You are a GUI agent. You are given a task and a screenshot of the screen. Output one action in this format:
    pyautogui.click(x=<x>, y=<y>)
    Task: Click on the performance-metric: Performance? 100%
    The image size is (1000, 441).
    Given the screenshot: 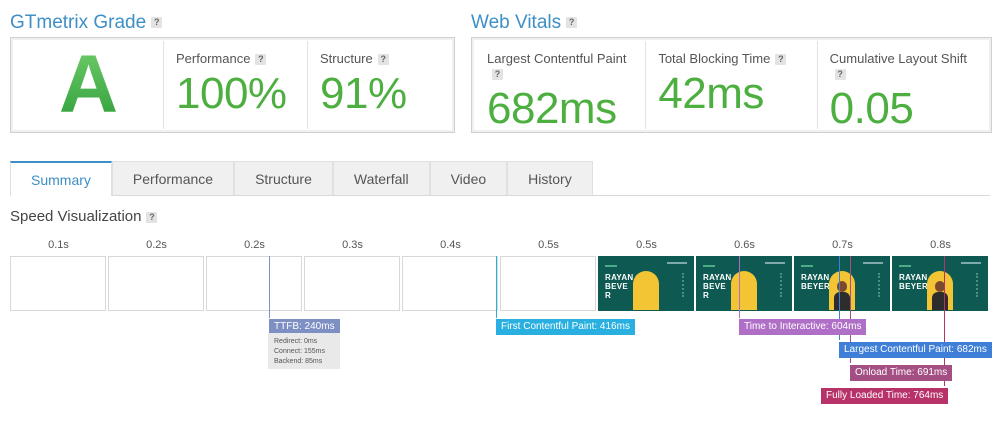 What is the action you would take?
    pyautogui.click(x=236, y=85)
    